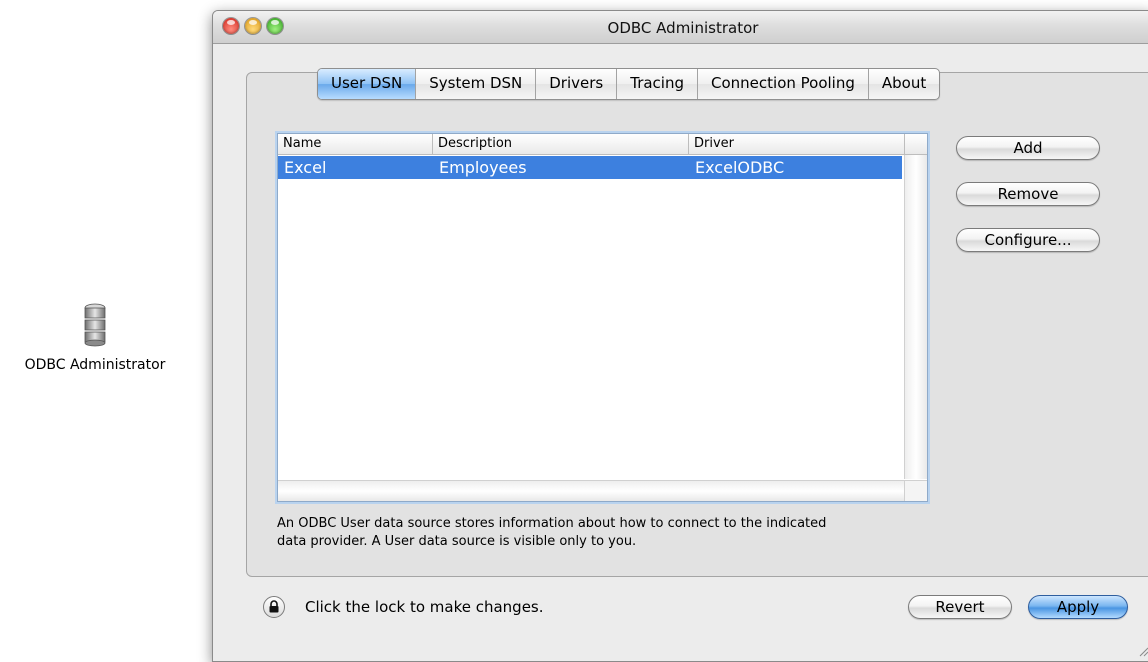 Image resolution: width=1148 pixels, height=662 pixels. I want to click on tab-drivers: Drivers, so click(575, 84).